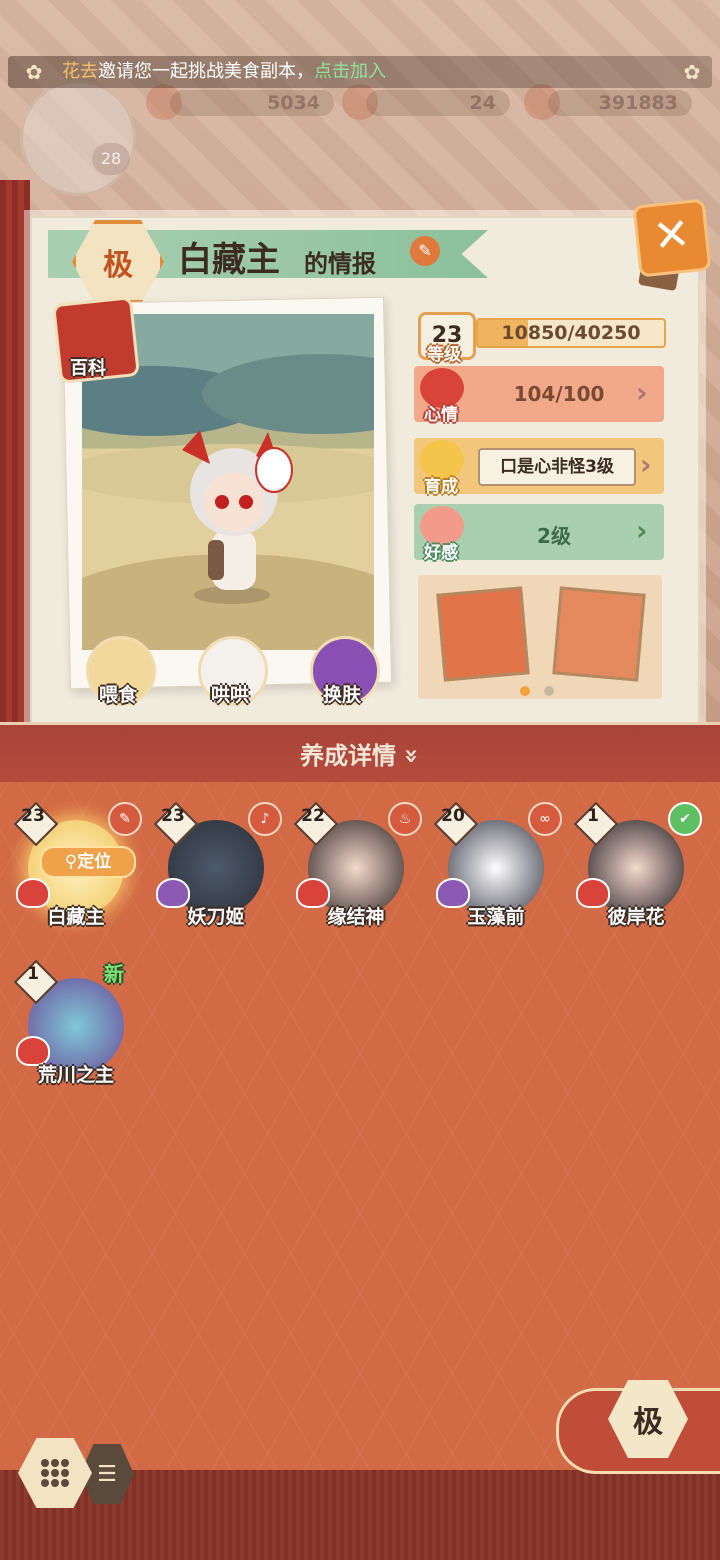 The image size is (720, 1560). I want to click on affection-row: 好感 2级 ›, so click(539, 533).